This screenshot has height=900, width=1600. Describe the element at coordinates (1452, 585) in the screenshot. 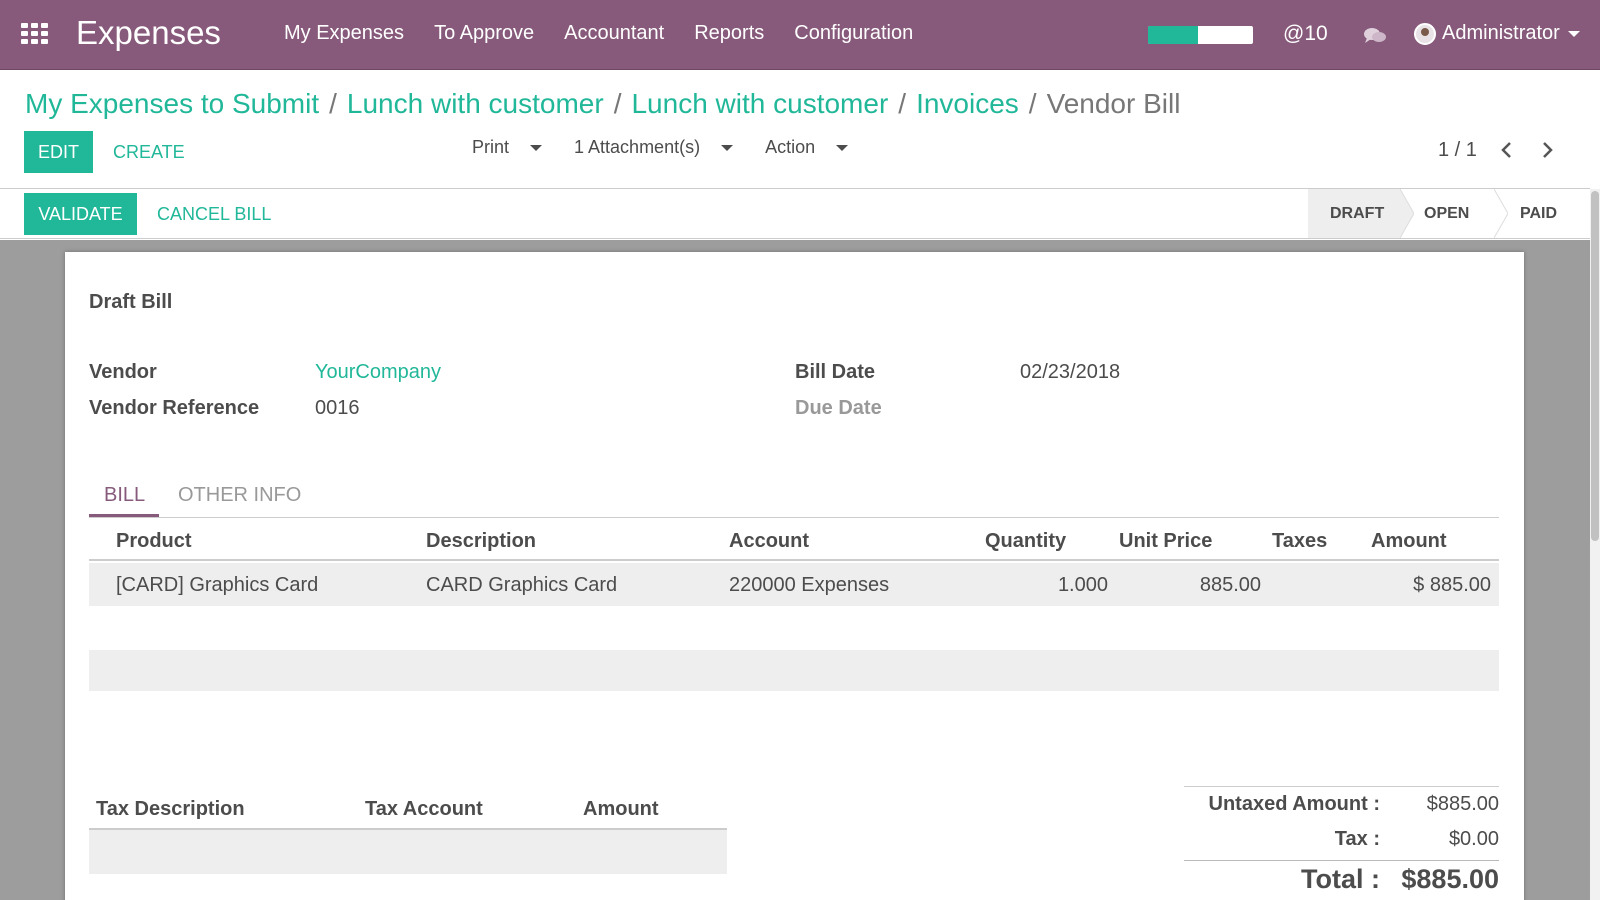

I see `line-amount: $ 885.00` at that location.